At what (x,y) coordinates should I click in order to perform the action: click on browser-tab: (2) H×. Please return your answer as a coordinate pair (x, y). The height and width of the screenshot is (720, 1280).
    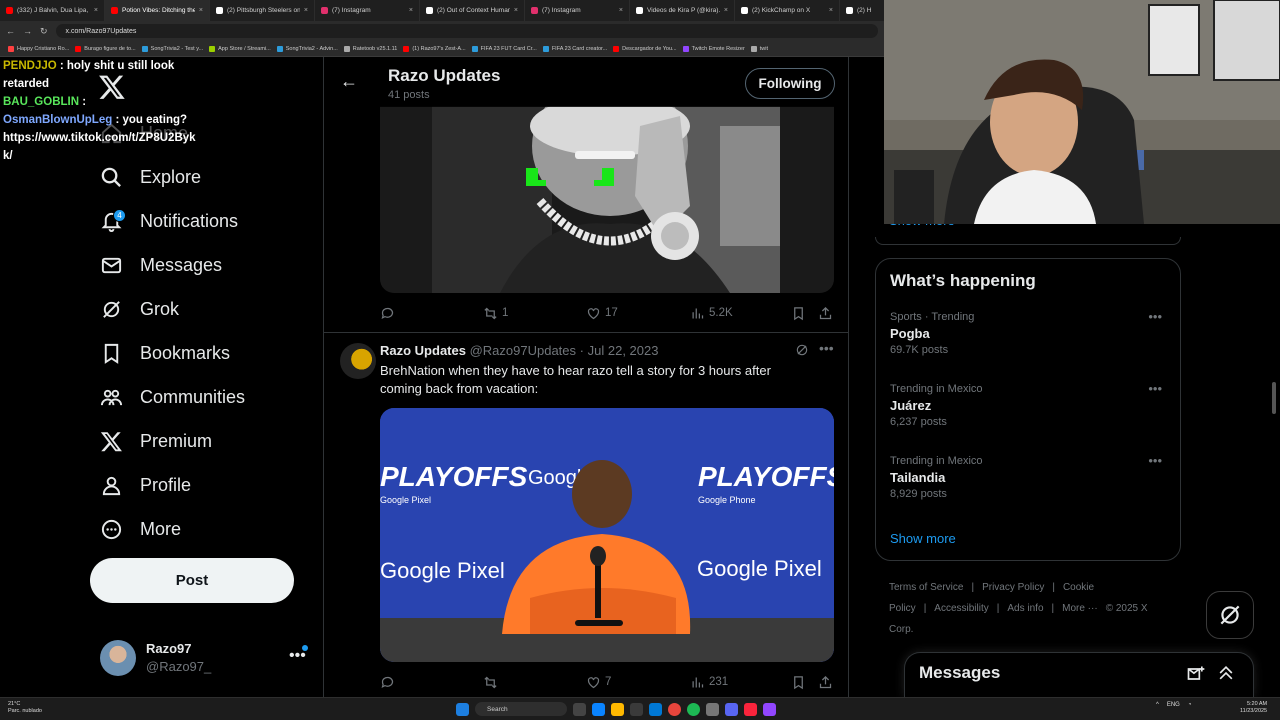
    Looking at the image, I should click on (862, 10).